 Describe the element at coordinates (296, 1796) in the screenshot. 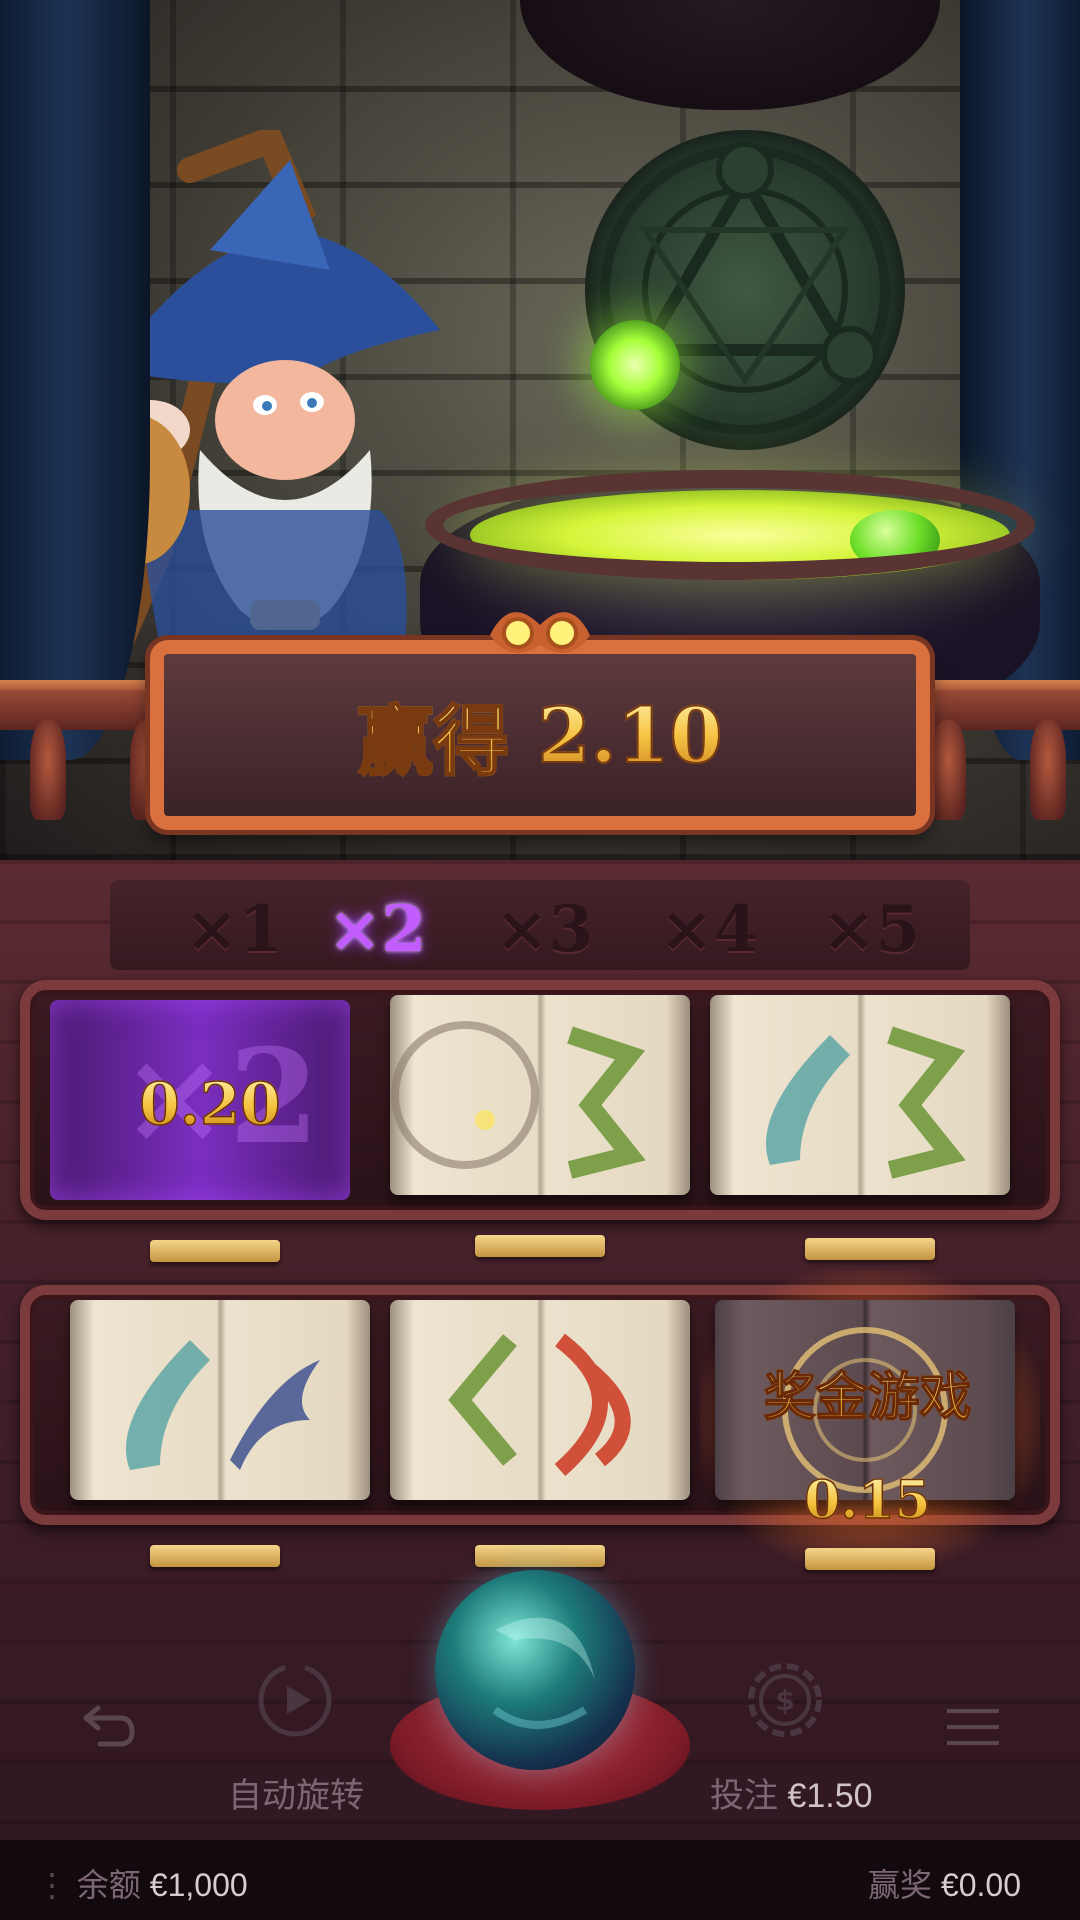

I see `autospin-label: 自动旋转` at that location.